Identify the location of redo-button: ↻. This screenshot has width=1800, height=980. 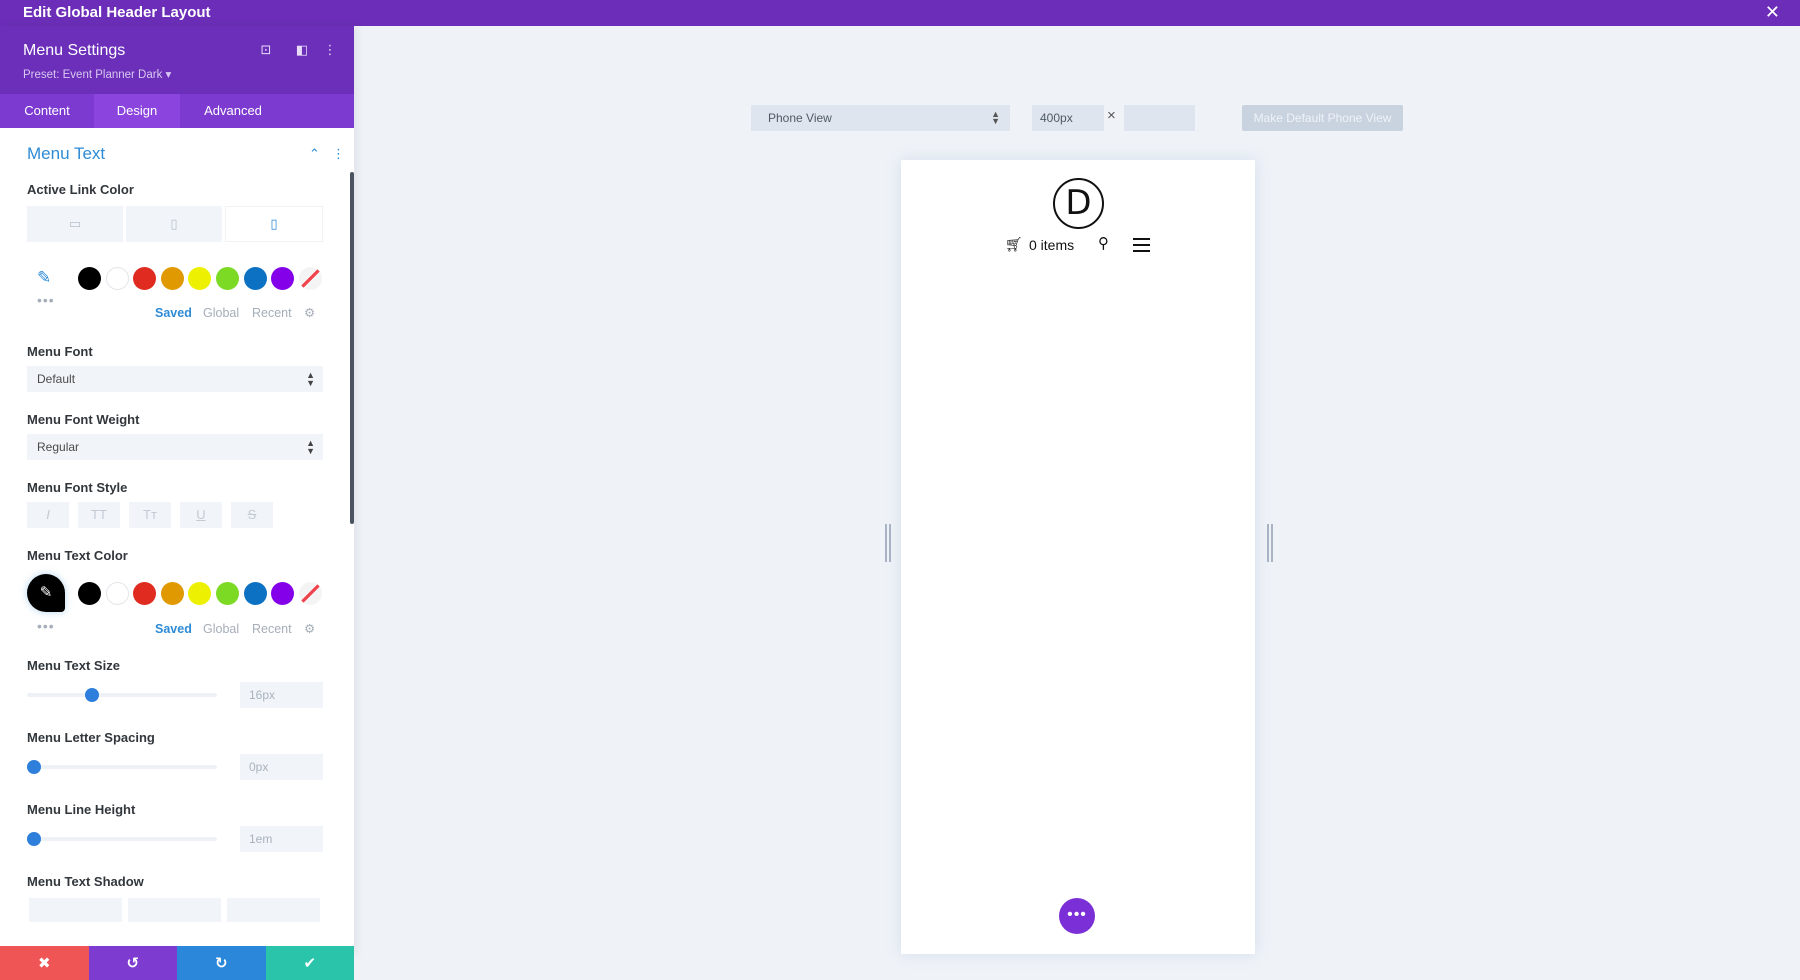
(221, 963).